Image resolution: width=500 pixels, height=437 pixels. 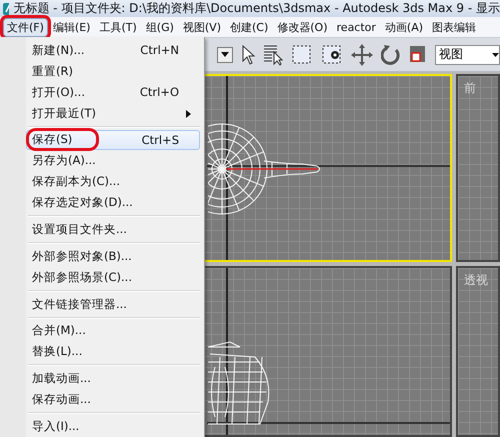 What do you see at coordinates (302, 55) in the screenshot?
I see `rectangle-selection-icon` at bounding box center [302, 55].